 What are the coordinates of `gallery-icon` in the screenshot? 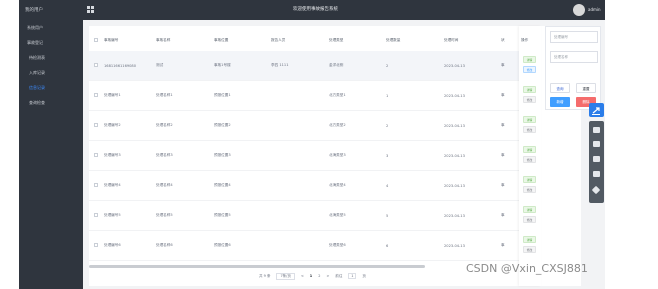 It's located at (596, 144).